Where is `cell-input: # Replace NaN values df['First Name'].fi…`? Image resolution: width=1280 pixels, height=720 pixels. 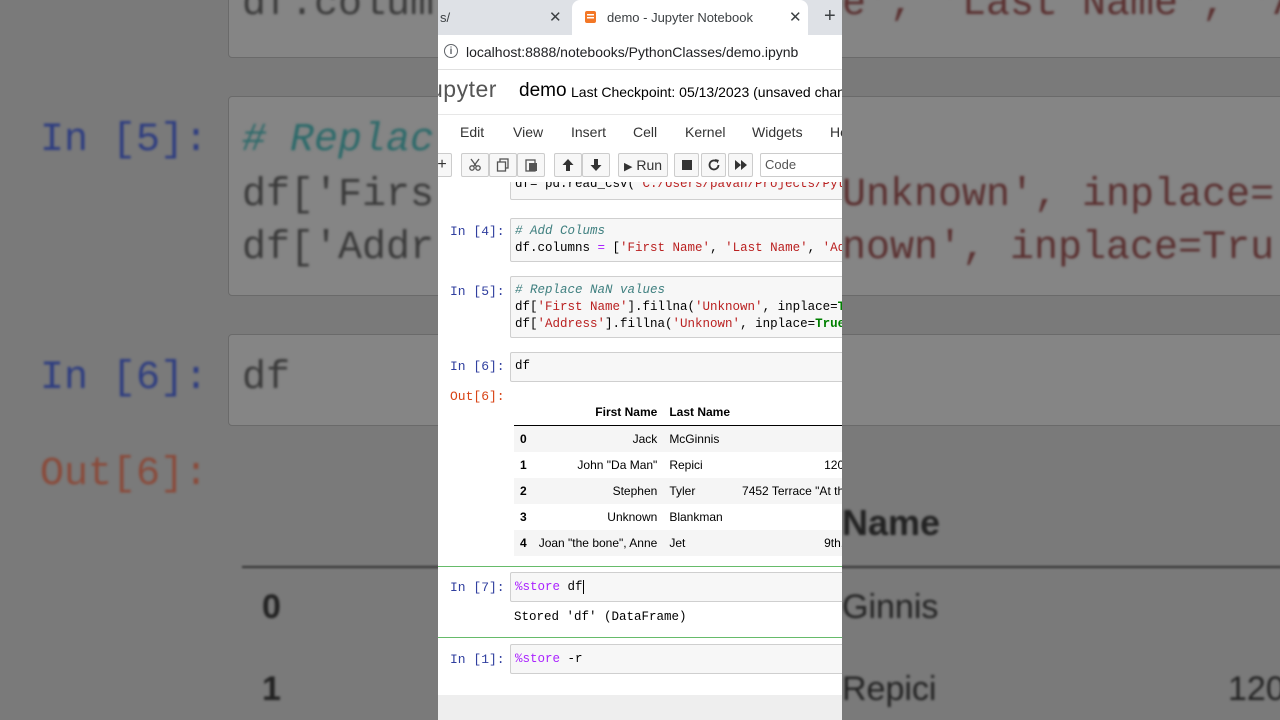
cell-input: # Replace NaN values df['First Name'].fi… is located at coordinates (676, 307).